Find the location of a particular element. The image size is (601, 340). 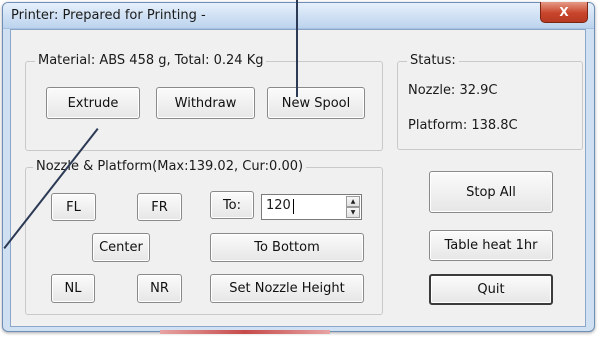

chevron-down-icon: ▼ is located at coordinates (353, 212).